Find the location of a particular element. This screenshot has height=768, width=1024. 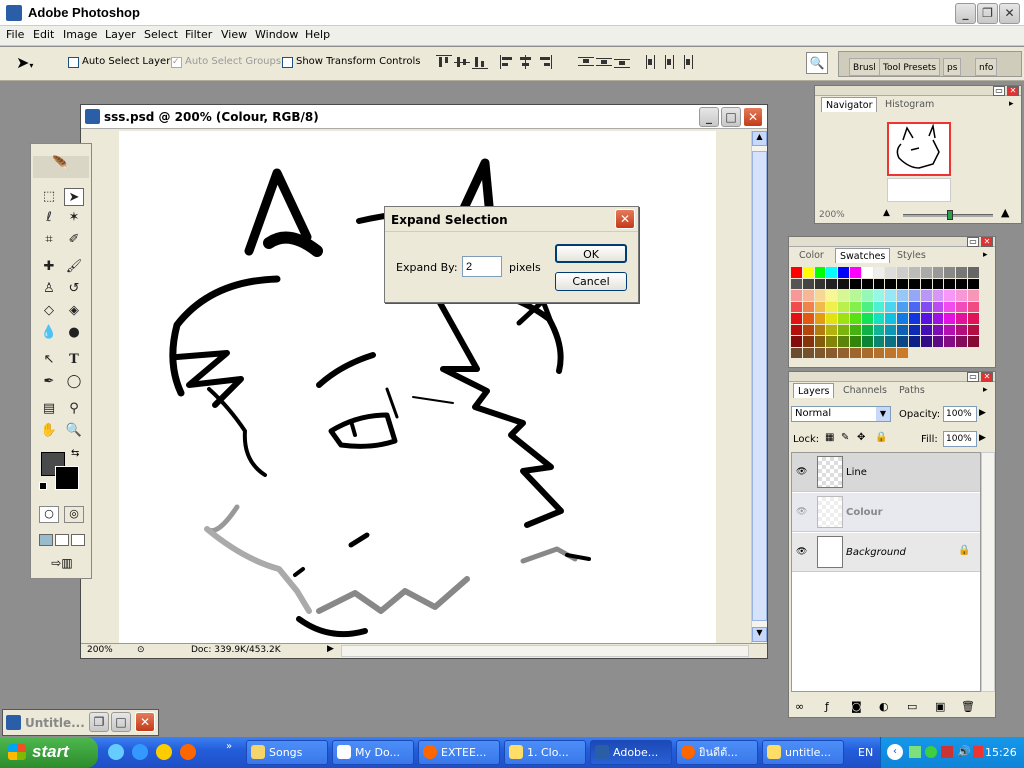

horizontal-scrollbar is located at coordinates (545, 651).